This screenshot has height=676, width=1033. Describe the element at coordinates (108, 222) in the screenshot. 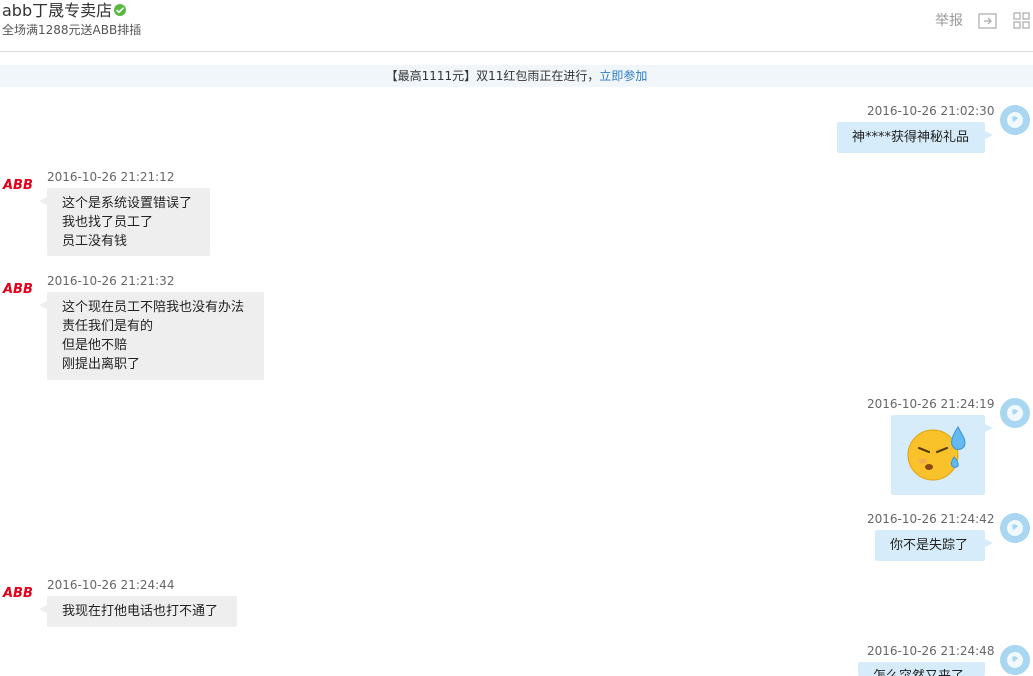

I see `message-text: 我也找了员工了` at that location.